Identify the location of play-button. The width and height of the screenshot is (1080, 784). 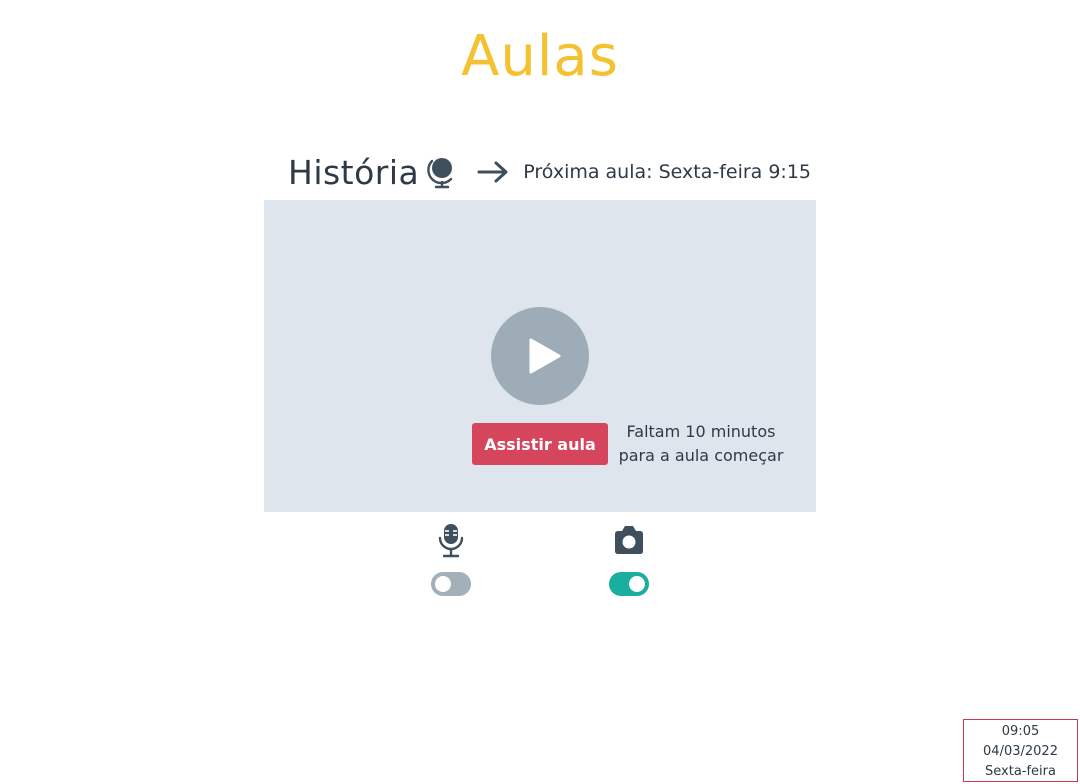
(540, 356).